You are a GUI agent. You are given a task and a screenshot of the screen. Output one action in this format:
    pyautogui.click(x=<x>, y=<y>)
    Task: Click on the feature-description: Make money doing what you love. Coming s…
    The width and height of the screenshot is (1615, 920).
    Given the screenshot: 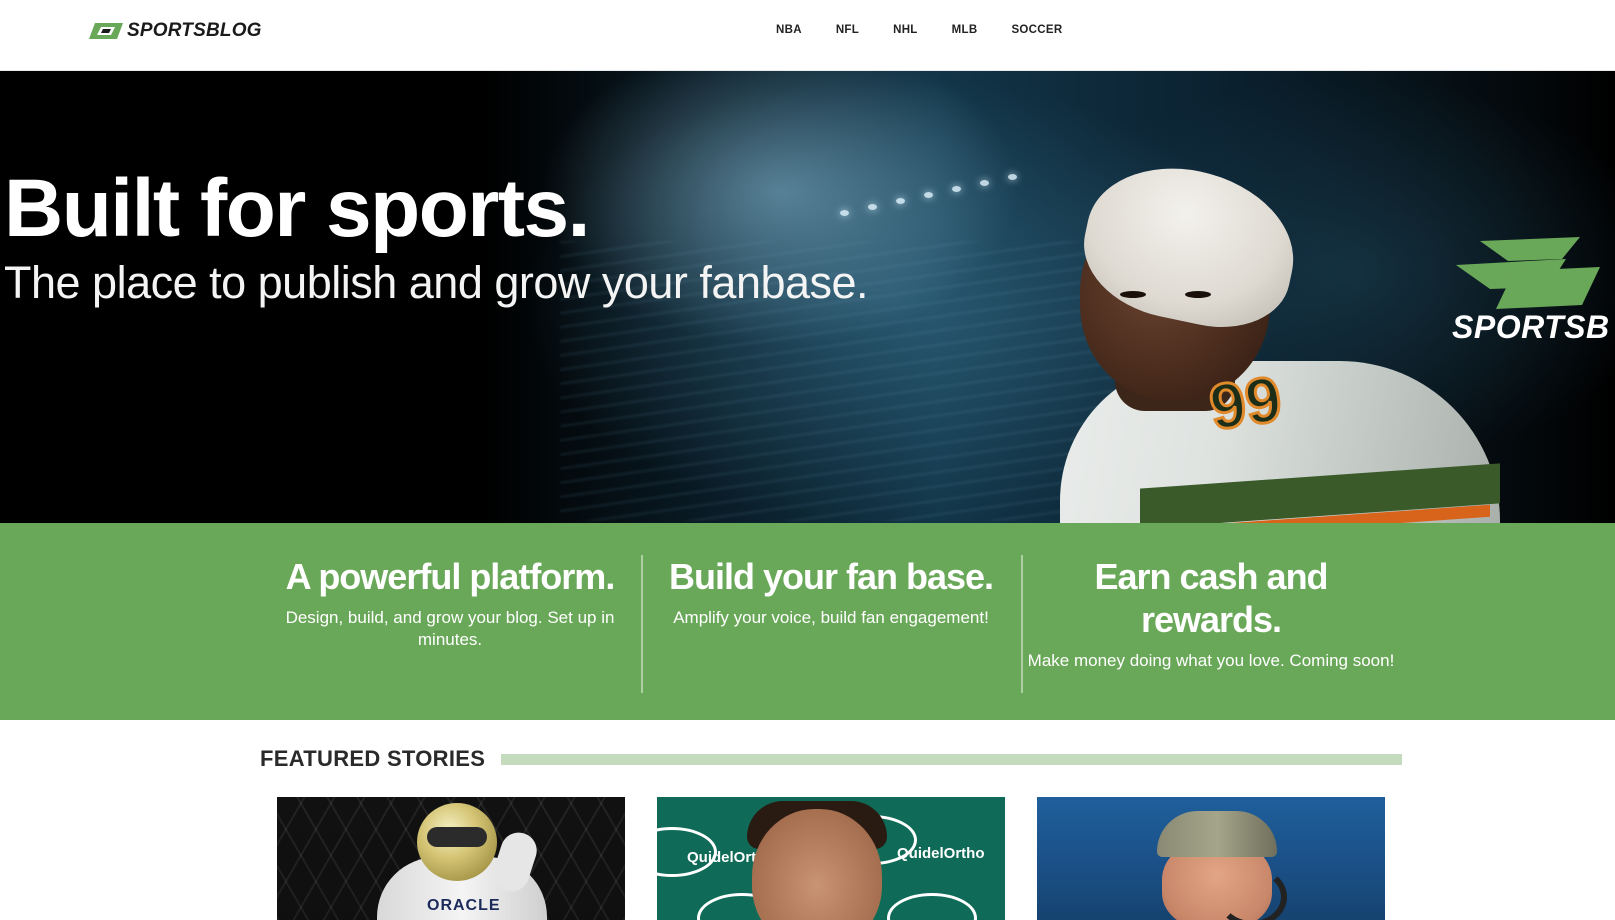 What is the action you would take?
    pyautogui.click(x=1211, y=660)
    